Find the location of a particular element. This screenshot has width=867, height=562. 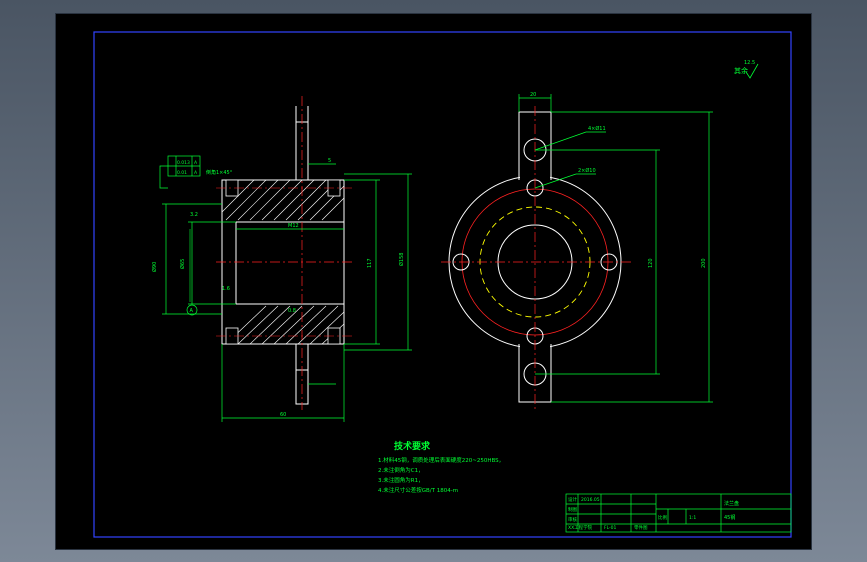

section-dimensions is located at coordinates (287, 292).